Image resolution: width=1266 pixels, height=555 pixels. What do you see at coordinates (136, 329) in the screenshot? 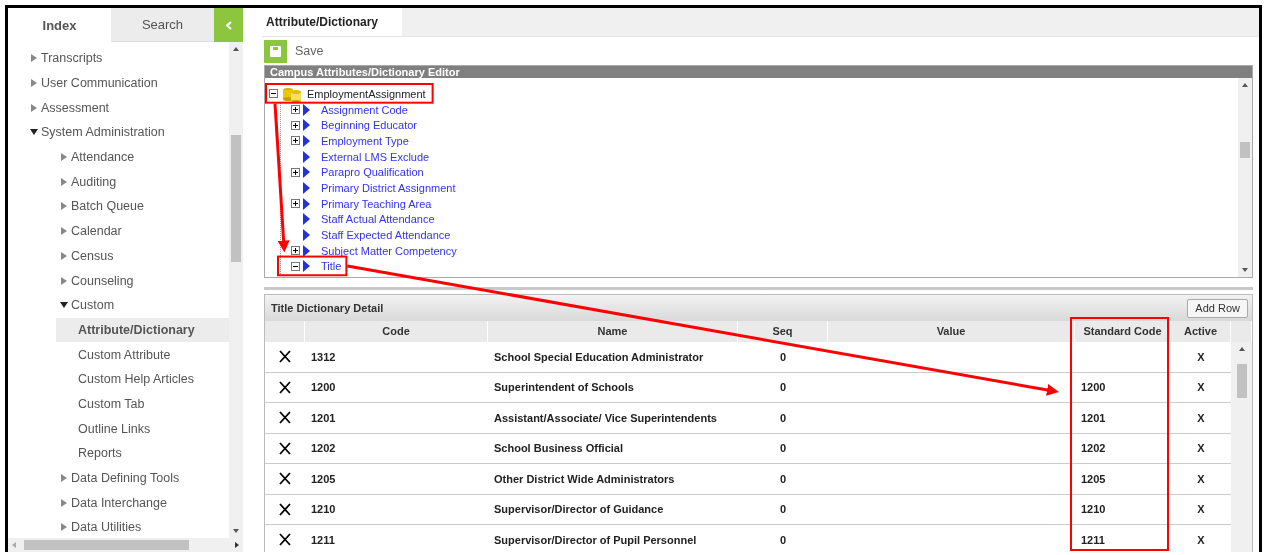
I see `nav-item: Attribute/Dictionary` at bounding box center [136, 329].